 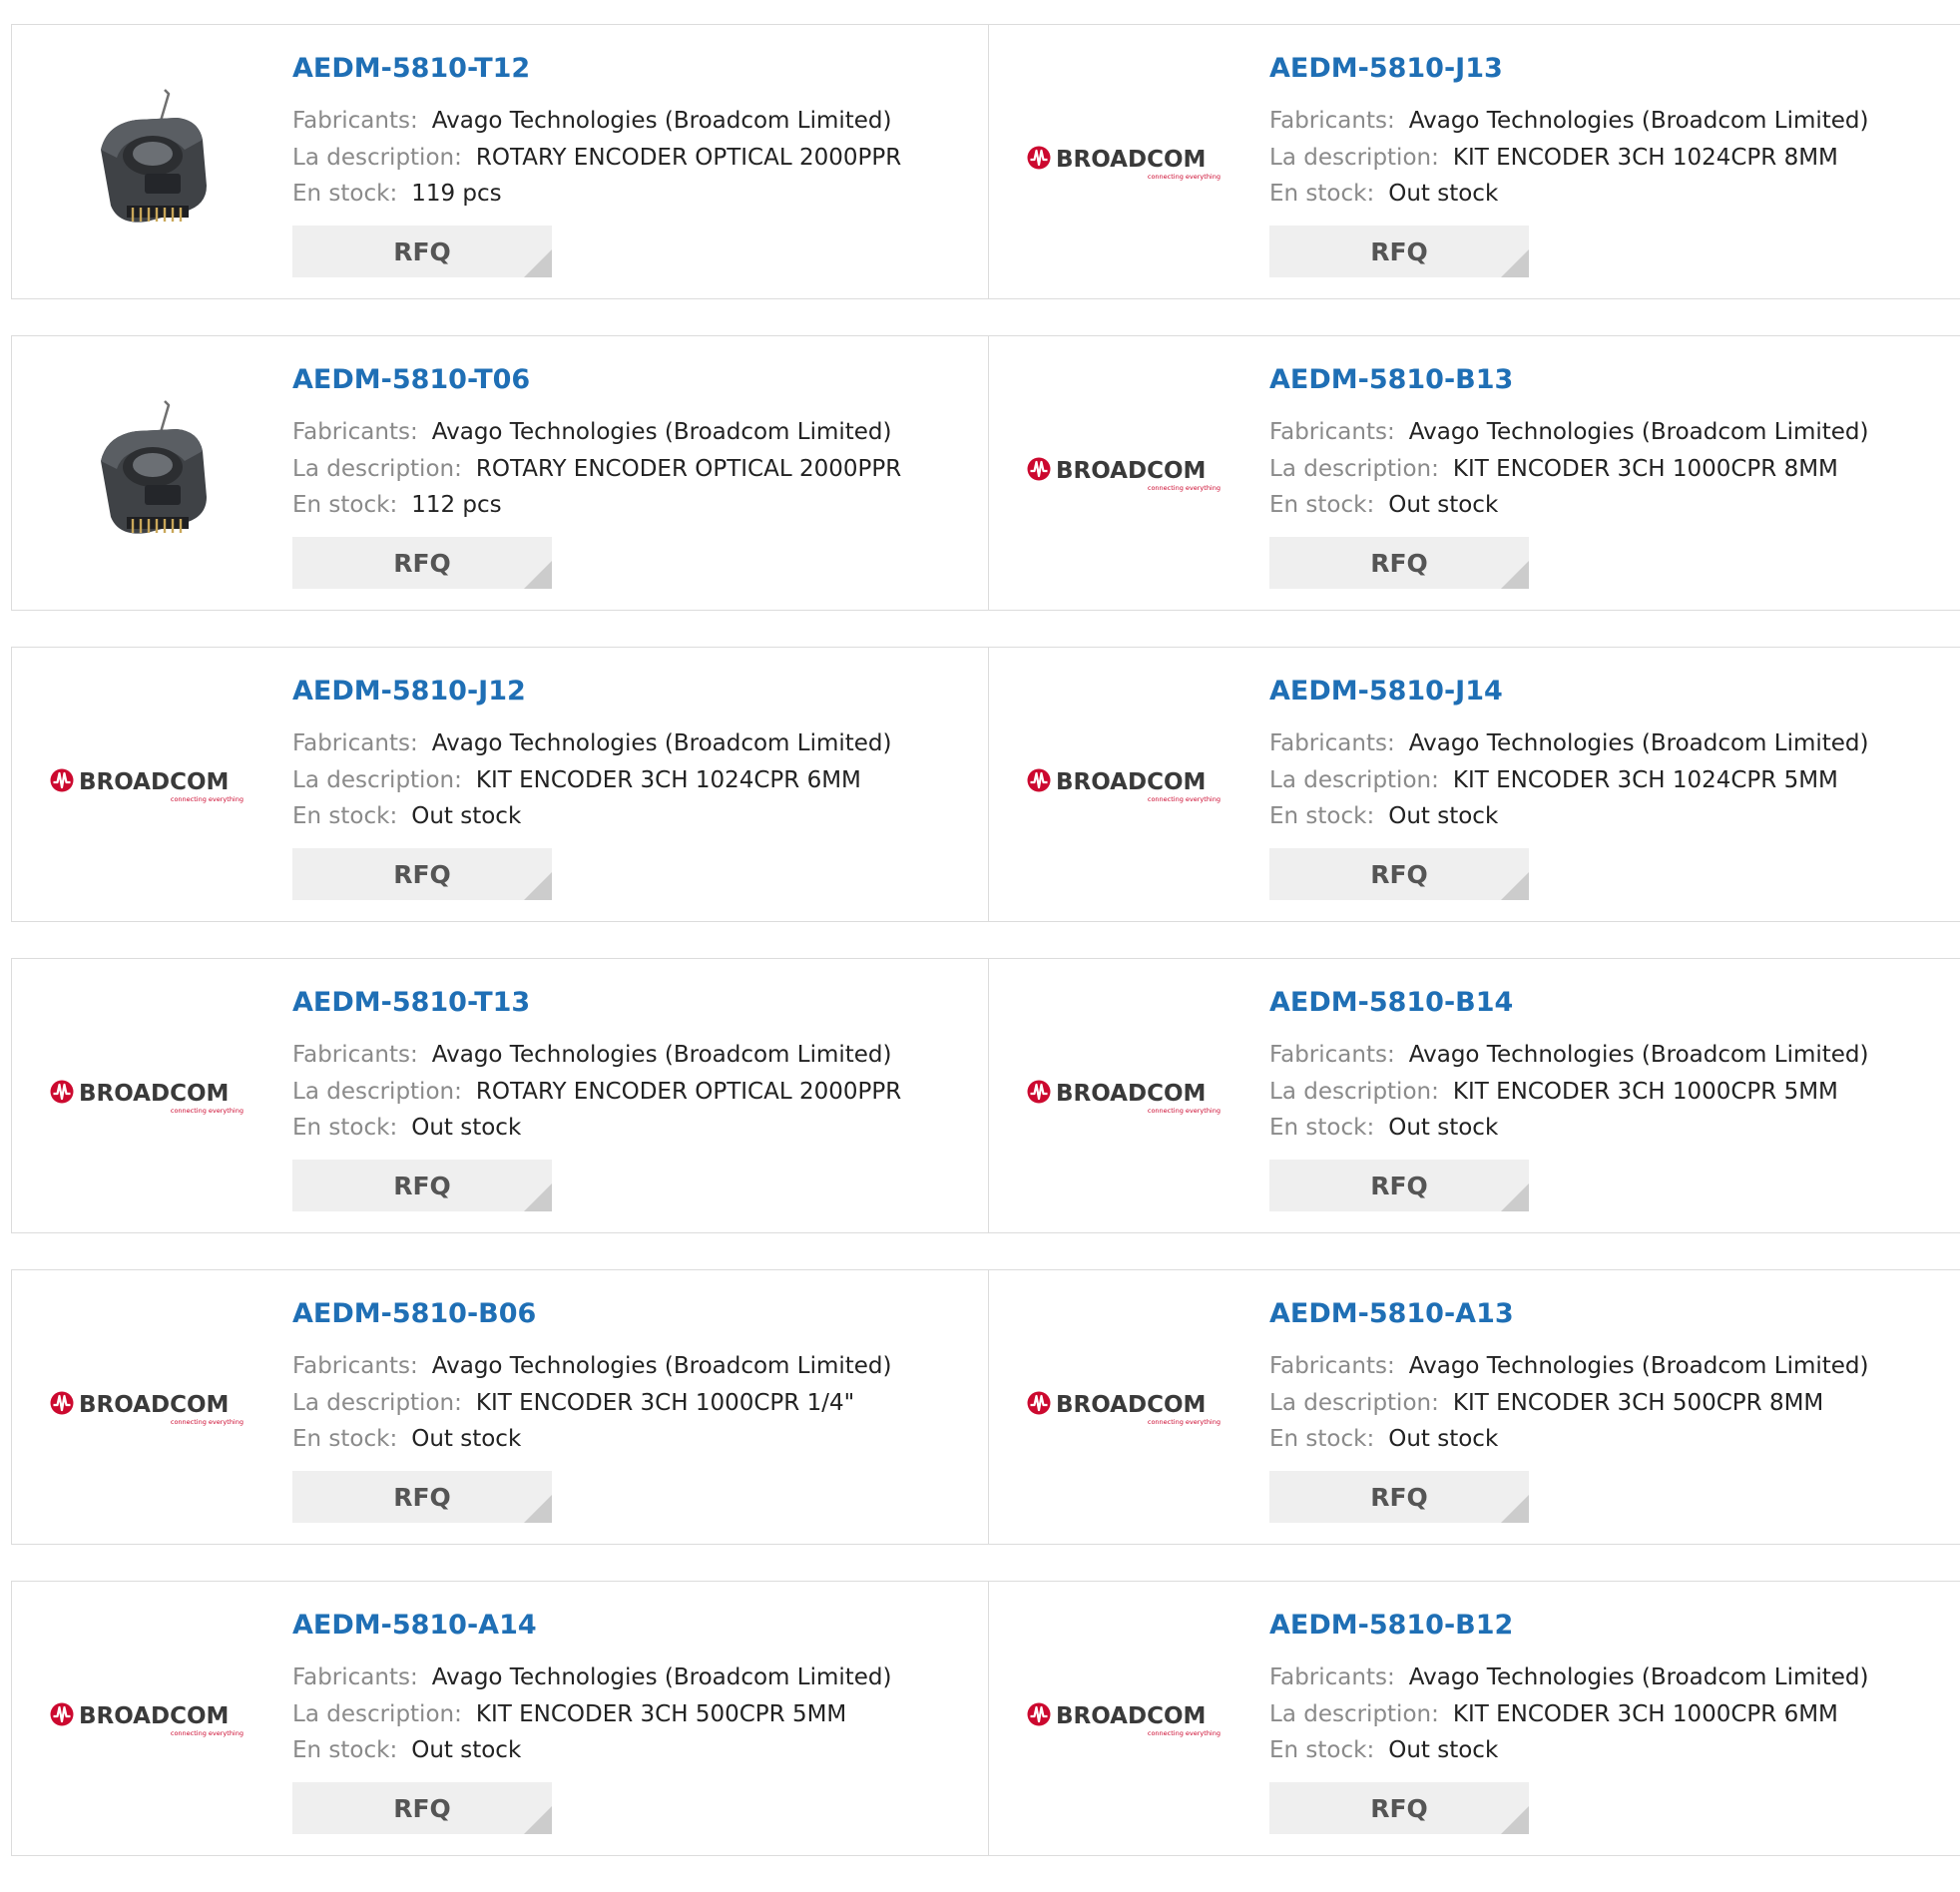 I want to click on part-number-link: AEDM-5810-J13, so click(x=1386, y=69).